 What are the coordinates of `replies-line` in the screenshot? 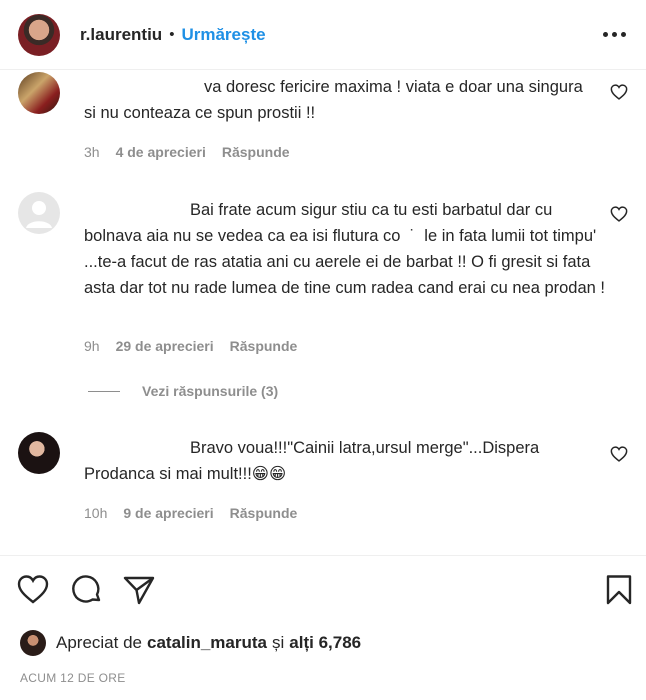 It's located at (104, 391).